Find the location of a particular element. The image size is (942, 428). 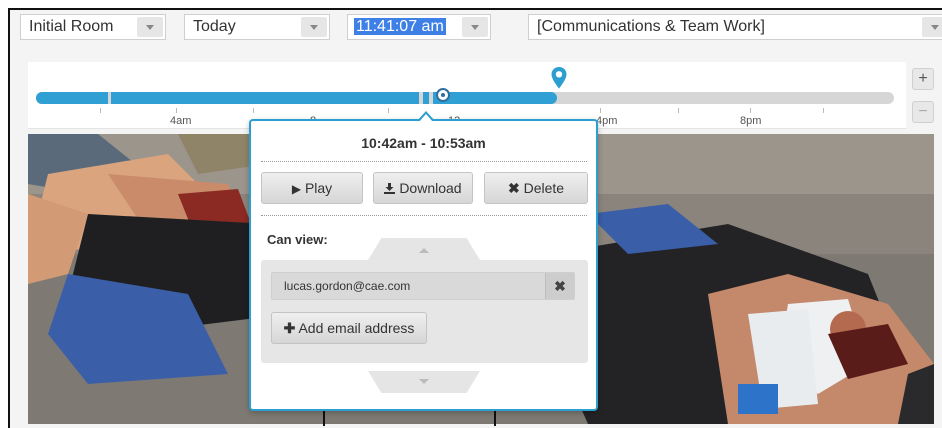

segment-time-range: 10:42am - 10:53am is located at coordinates (423, 143).